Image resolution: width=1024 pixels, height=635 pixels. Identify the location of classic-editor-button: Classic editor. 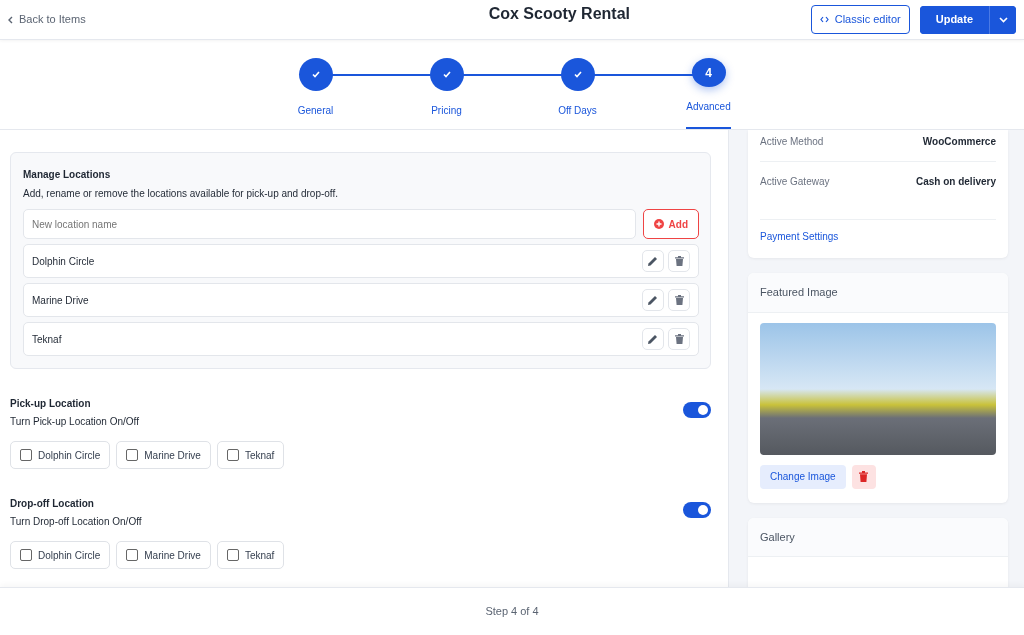
(860, 19).